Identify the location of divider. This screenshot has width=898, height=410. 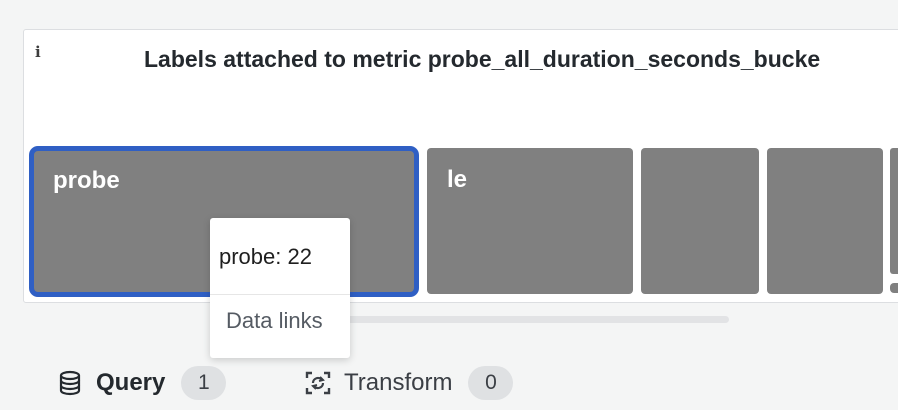
(280, 294).